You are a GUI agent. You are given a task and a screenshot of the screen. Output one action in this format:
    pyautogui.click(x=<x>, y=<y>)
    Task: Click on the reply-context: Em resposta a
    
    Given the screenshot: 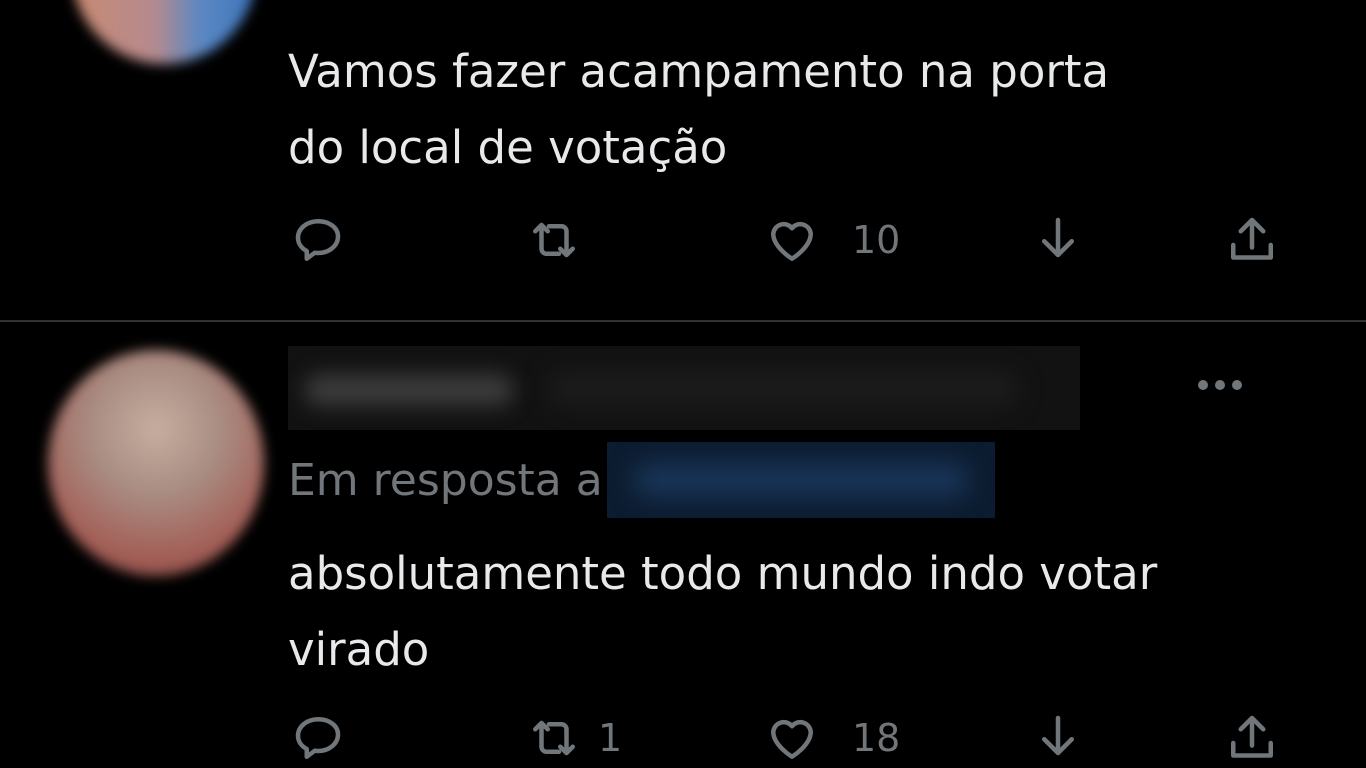 What is the action you would take?
    pyautogui.click(x=641, y=480)
    